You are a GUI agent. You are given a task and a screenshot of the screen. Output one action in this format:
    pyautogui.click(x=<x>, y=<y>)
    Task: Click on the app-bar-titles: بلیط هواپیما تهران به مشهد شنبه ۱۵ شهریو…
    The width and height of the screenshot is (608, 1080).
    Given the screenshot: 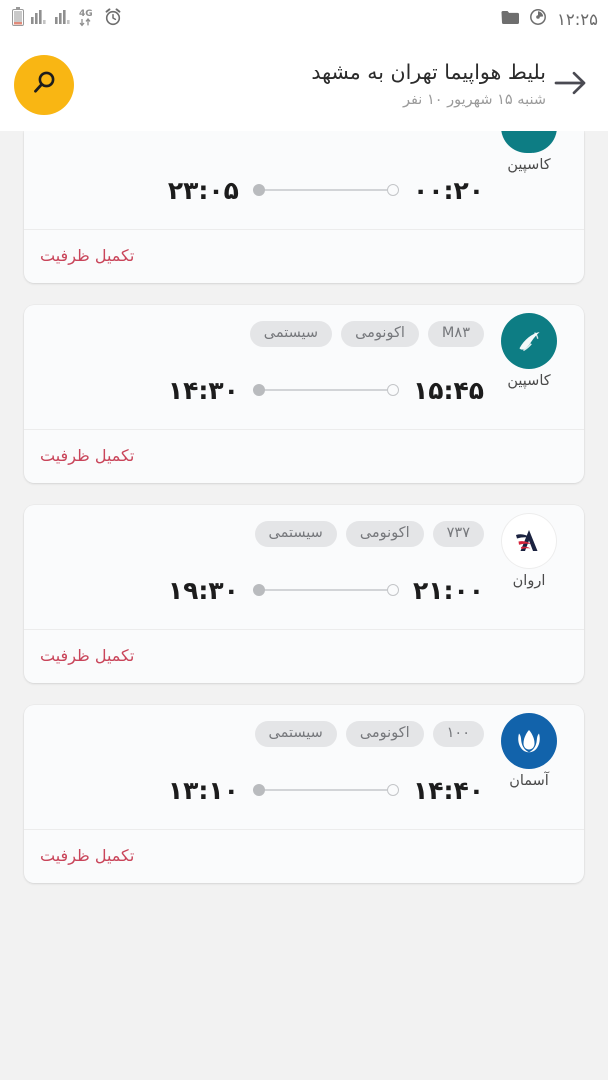 What is the action you would take?
    pyautogui.click(x=310, y=85)
    